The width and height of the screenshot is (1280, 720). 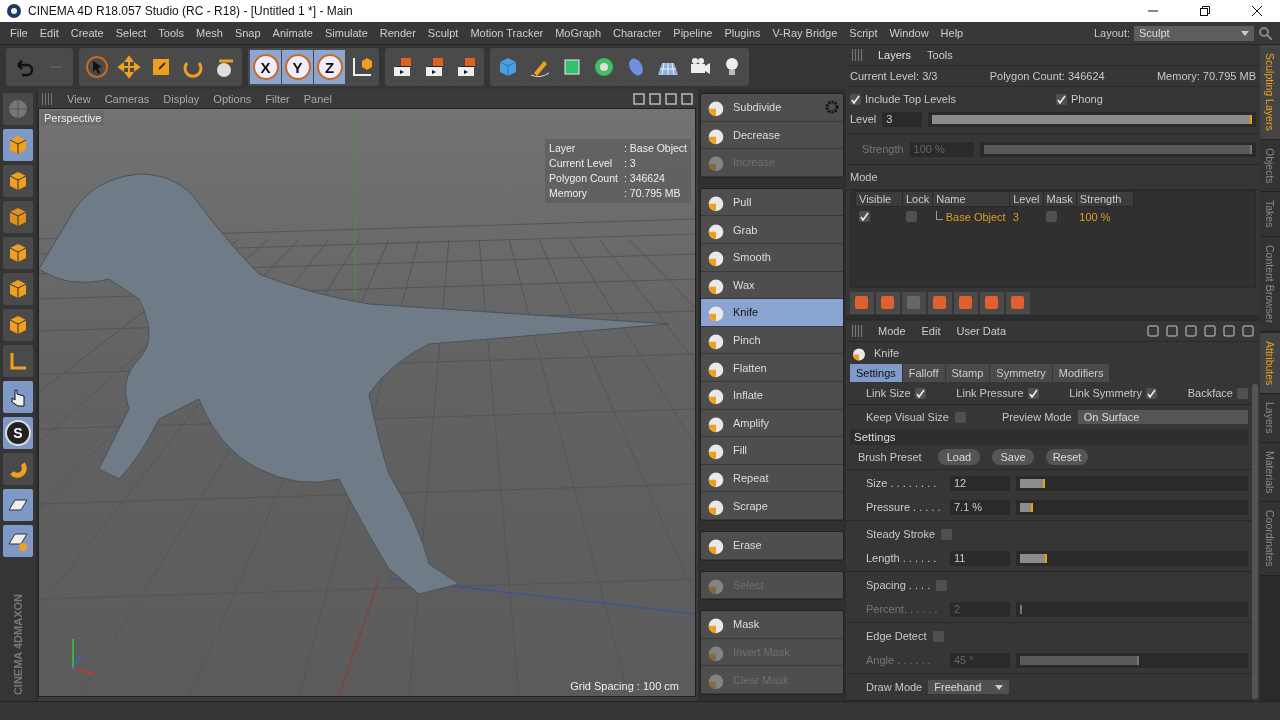 I want to click on sculpt-tool-button: Flatten, so click(x=772, y=368).